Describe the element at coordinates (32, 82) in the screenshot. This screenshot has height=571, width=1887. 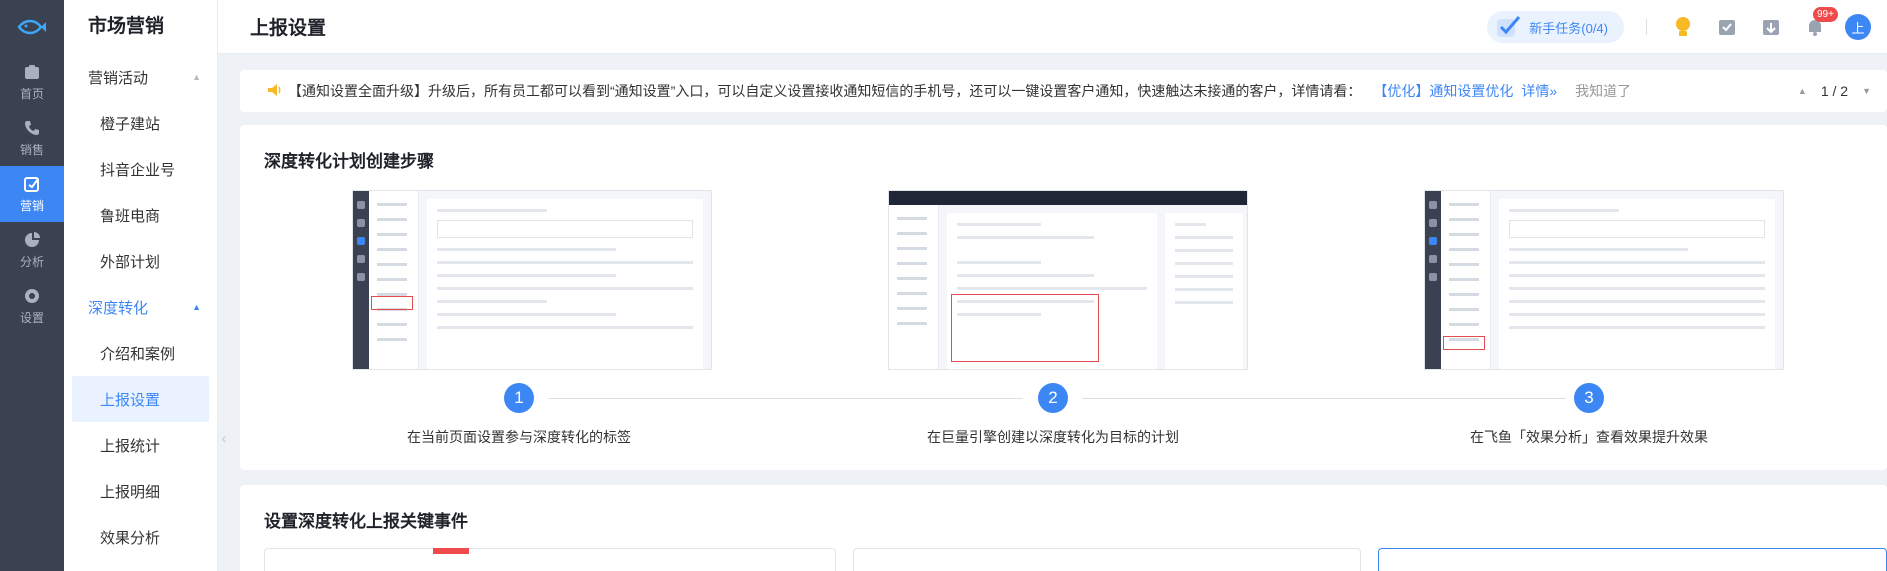
I see `rail-item-home: 首页` at that location.